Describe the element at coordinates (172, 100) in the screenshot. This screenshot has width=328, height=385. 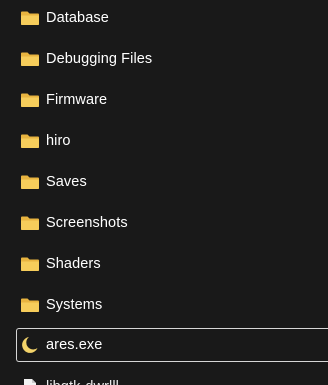
I see `list-item-firmware: Firmware` at that location.